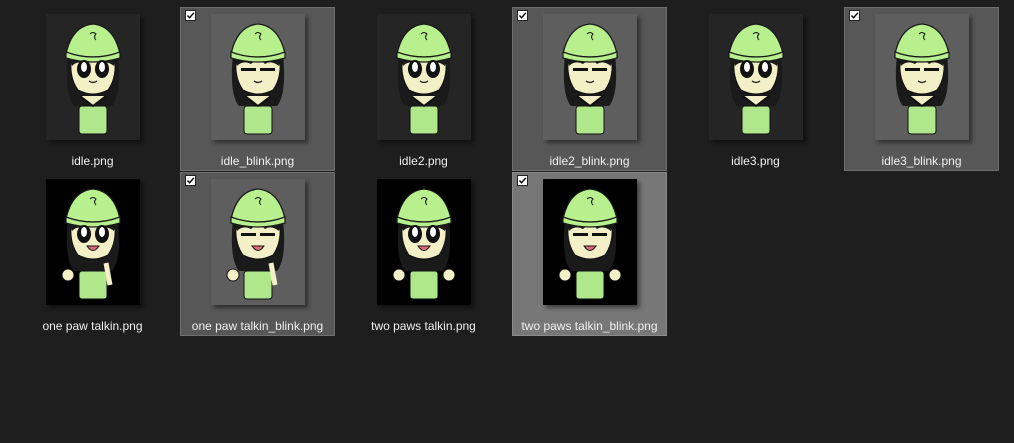 This screenshot has width=1014, height=443. I want to click on file-tile: one paw talkin.png, so click(92, 254).